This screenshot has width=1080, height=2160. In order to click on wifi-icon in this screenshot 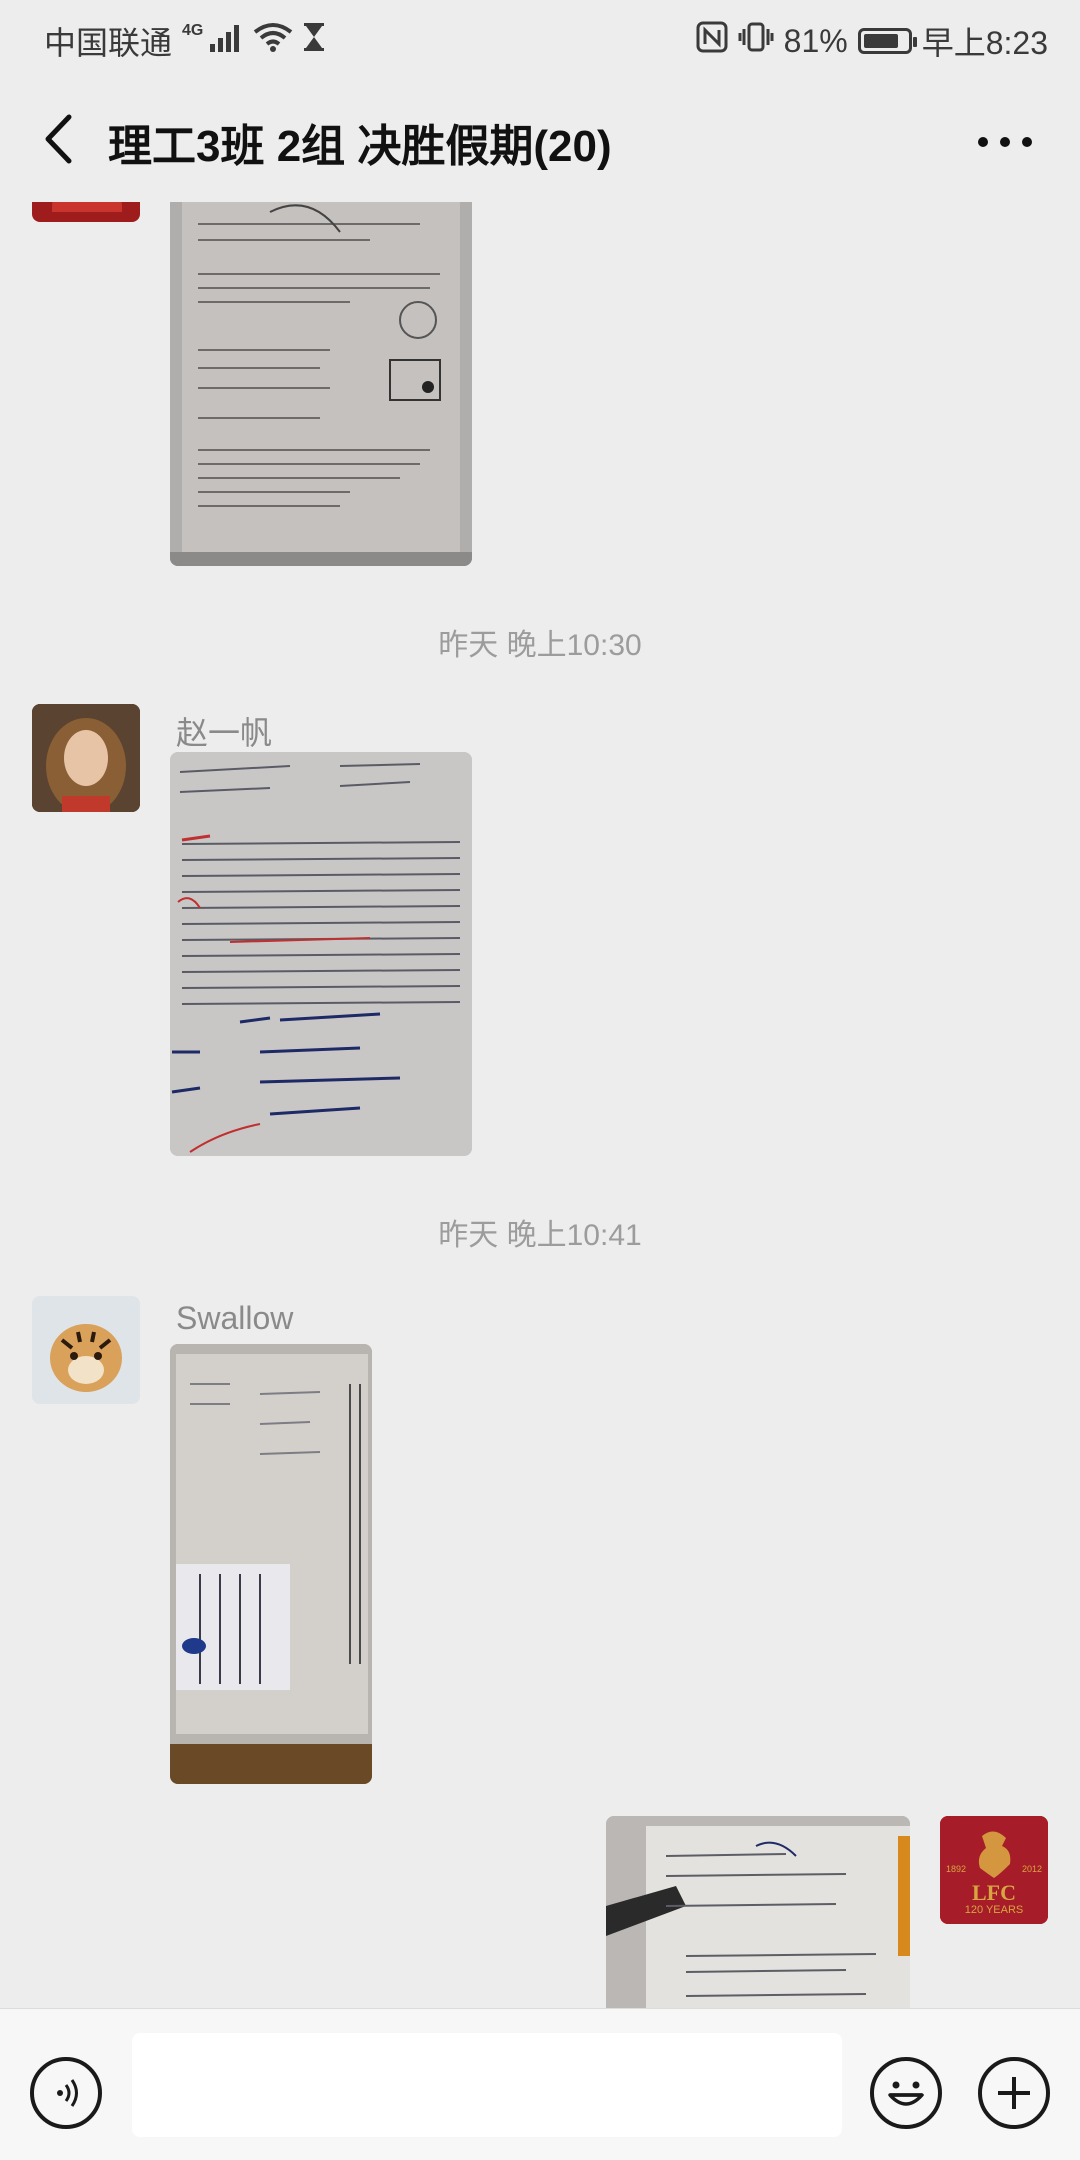, I will do `click(273, 41)`.